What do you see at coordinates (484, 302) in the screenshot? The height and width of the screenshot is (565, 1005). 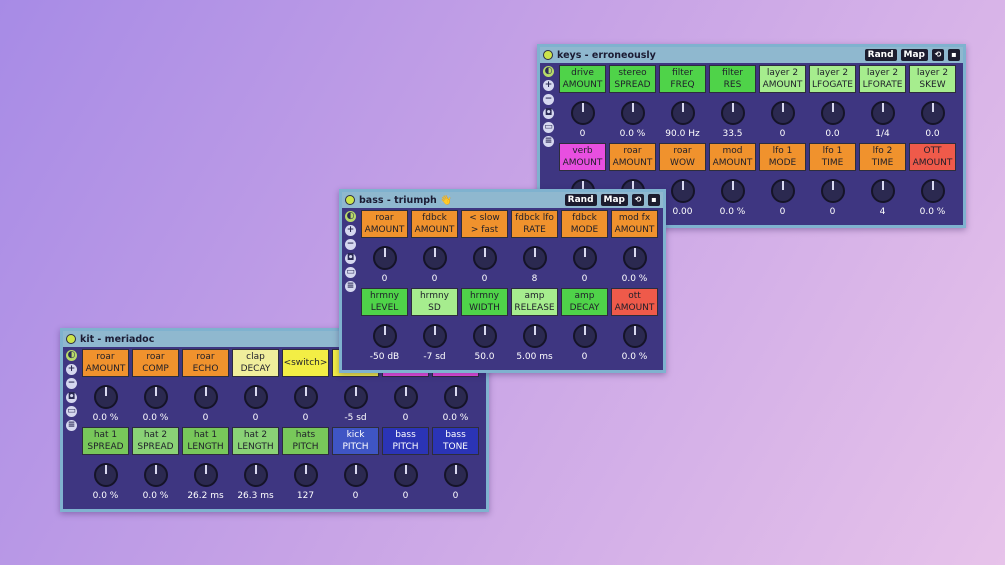 I see `macro-label: hrmny WIDTH` at bounding box center [484, 302].